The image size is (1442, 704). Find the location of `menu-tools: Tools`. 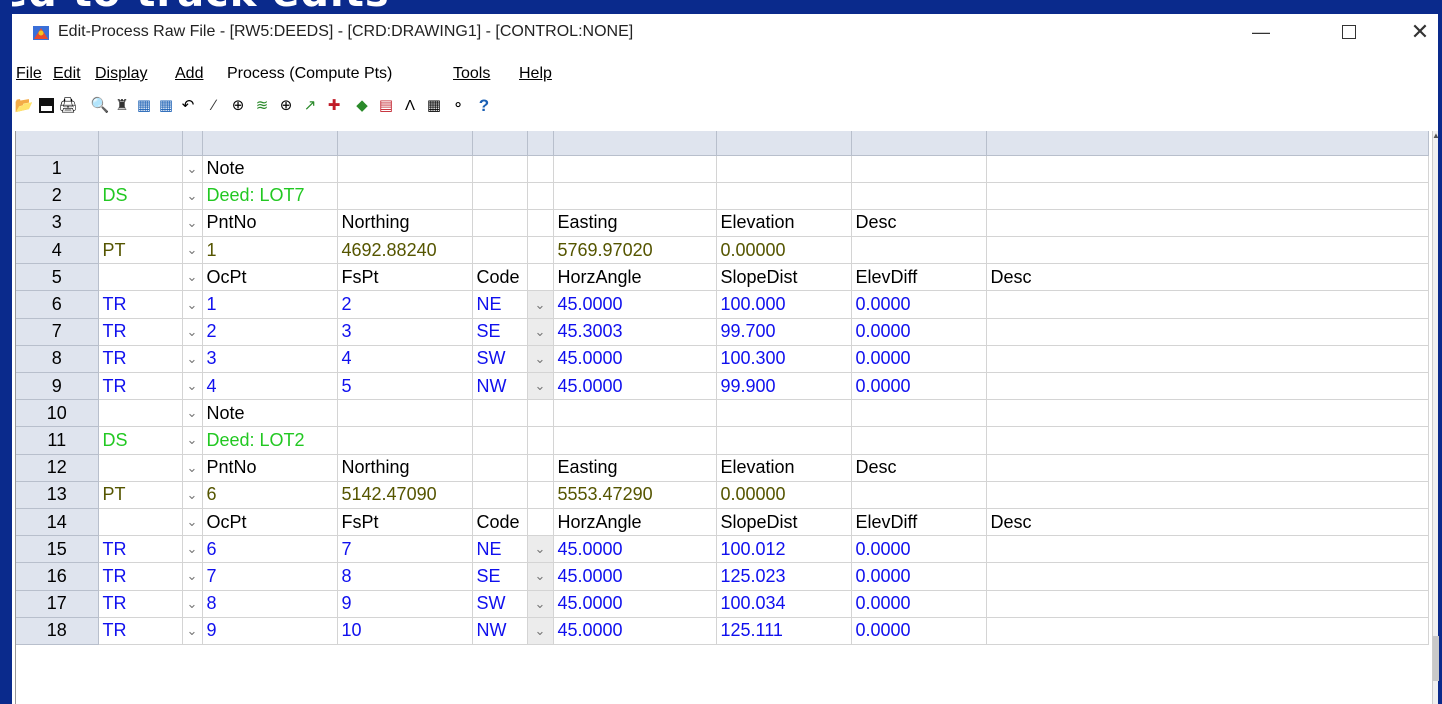

menu-tools: Tools is located at coordinates (471, 74).